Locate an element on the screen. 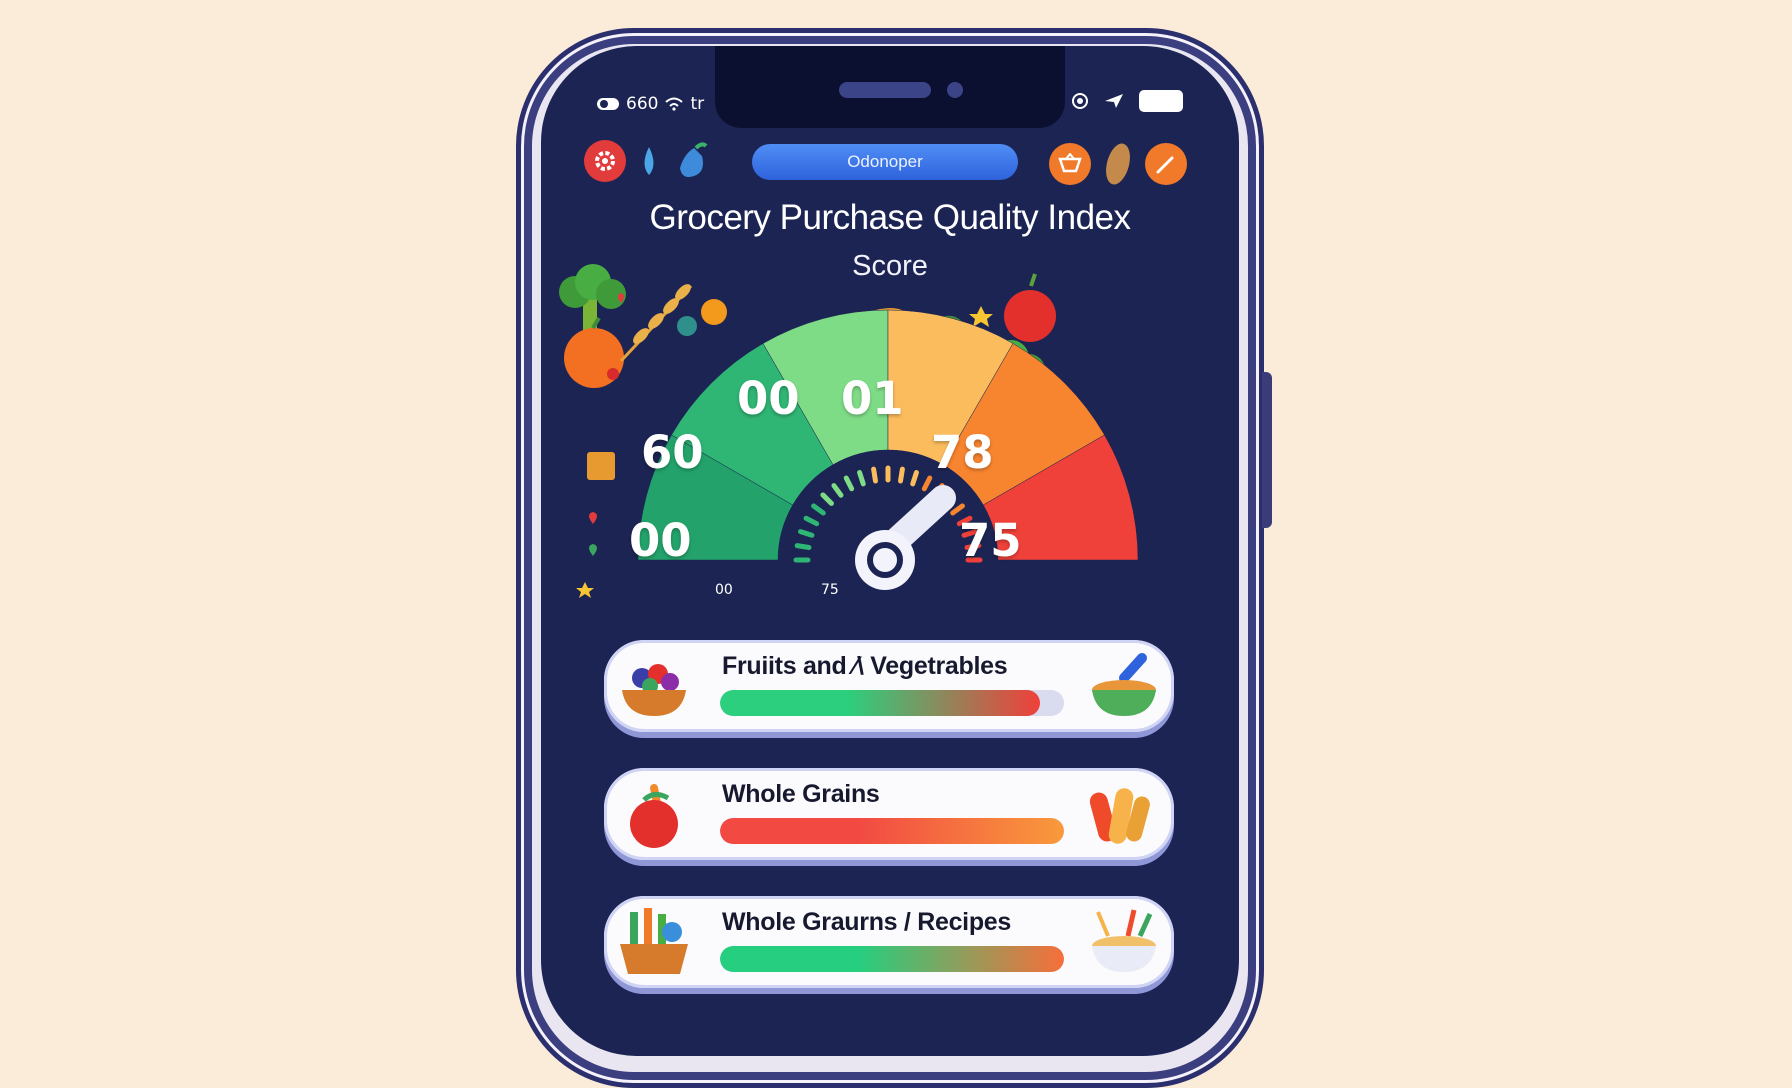  gauge-segment-label: 01 is located at coordinates (872, 398).